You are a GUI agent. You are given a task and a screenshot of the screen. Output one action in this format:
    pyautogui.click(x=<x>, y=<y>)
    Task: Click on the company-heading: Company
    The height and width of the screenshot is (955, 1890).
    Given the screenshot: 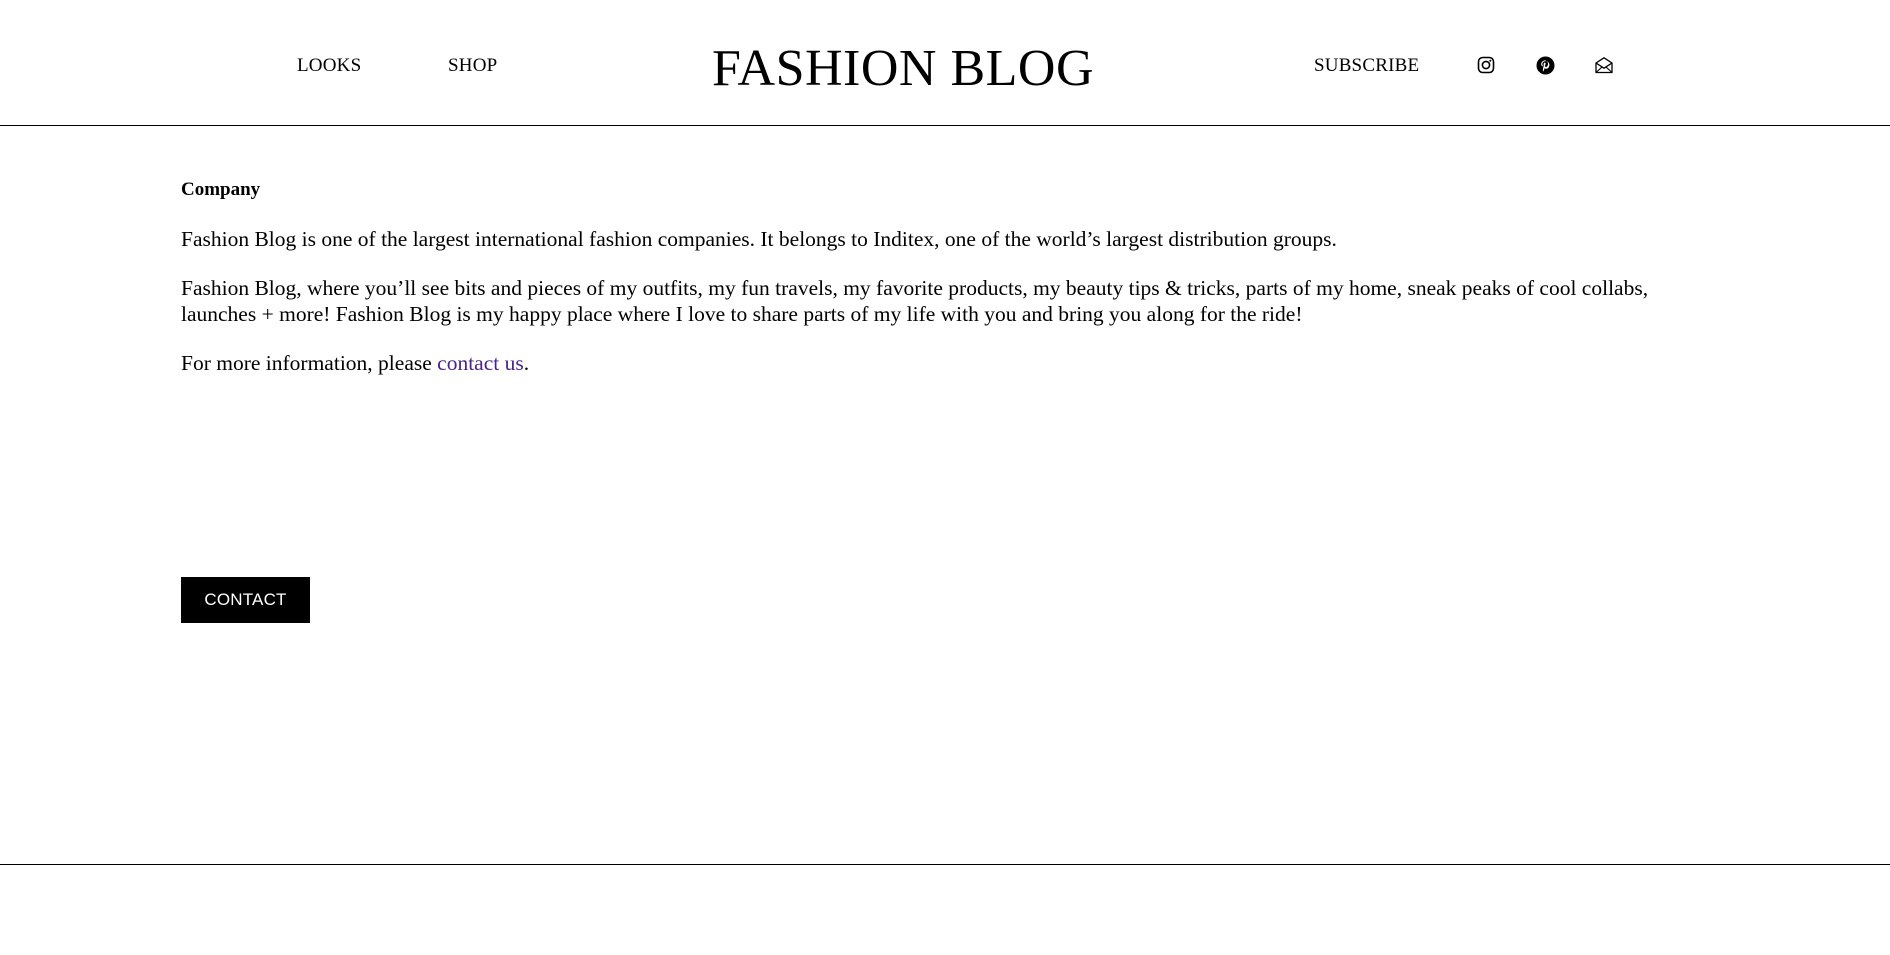 What is the action you would take?
    pyautogui.click(x=221, y=189)
    